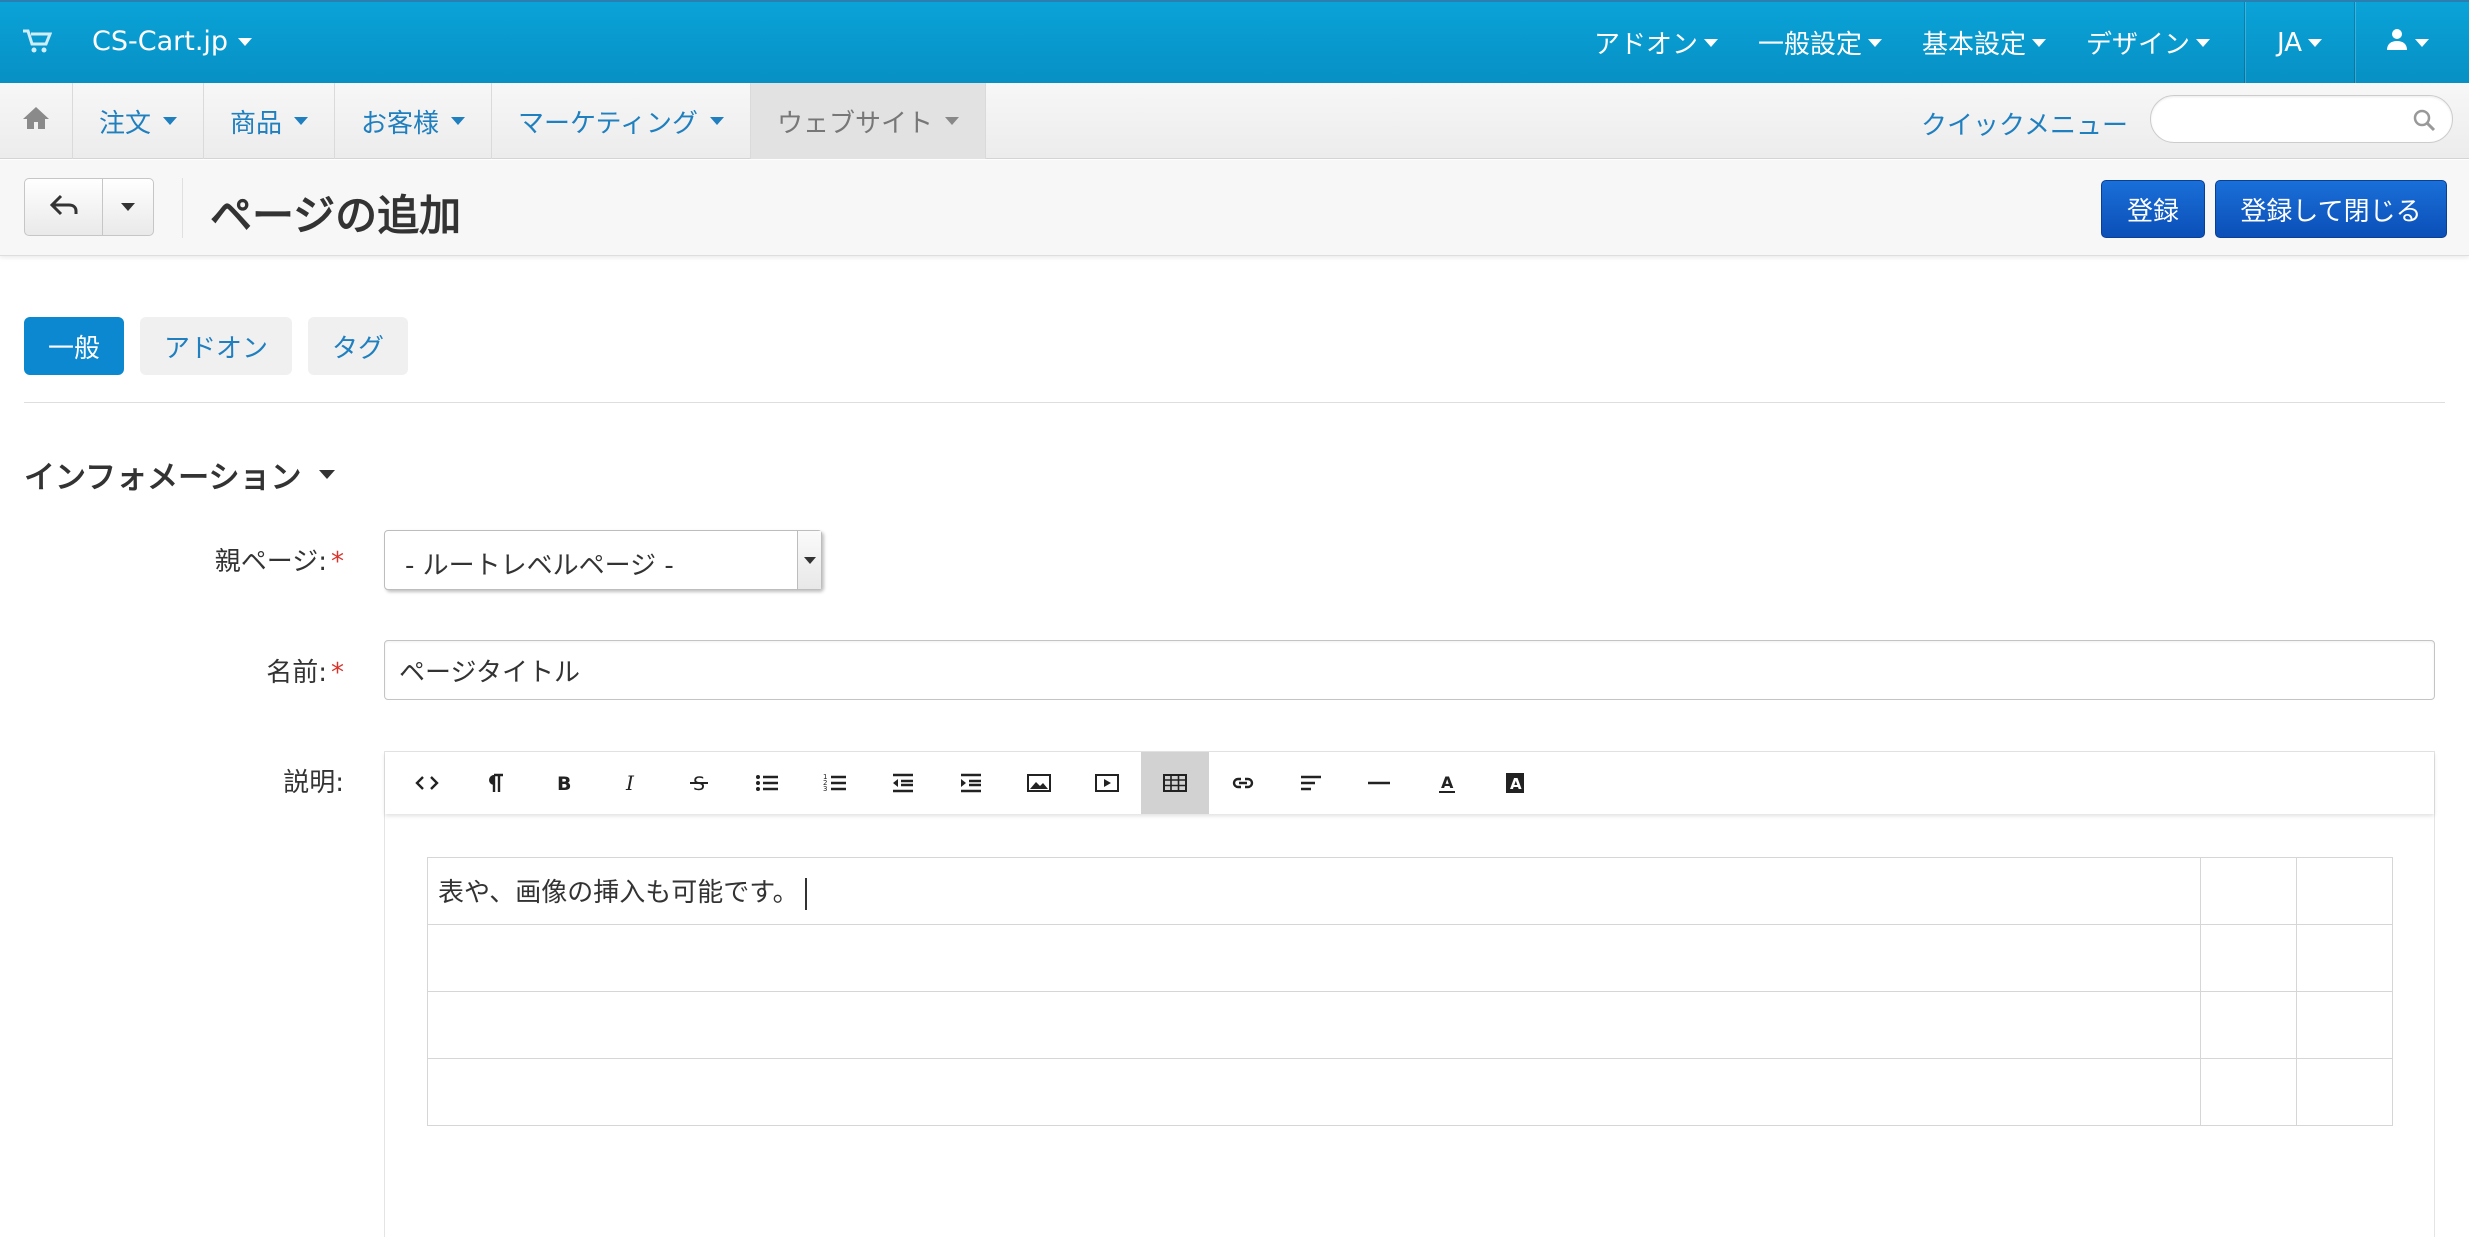 Image resolution: width=2469 pixels, height=1237 pixels. What do you see at coordinates (2412, 42) in the screenshot?
I see `user-menu` at bounding box center [2412, 42].